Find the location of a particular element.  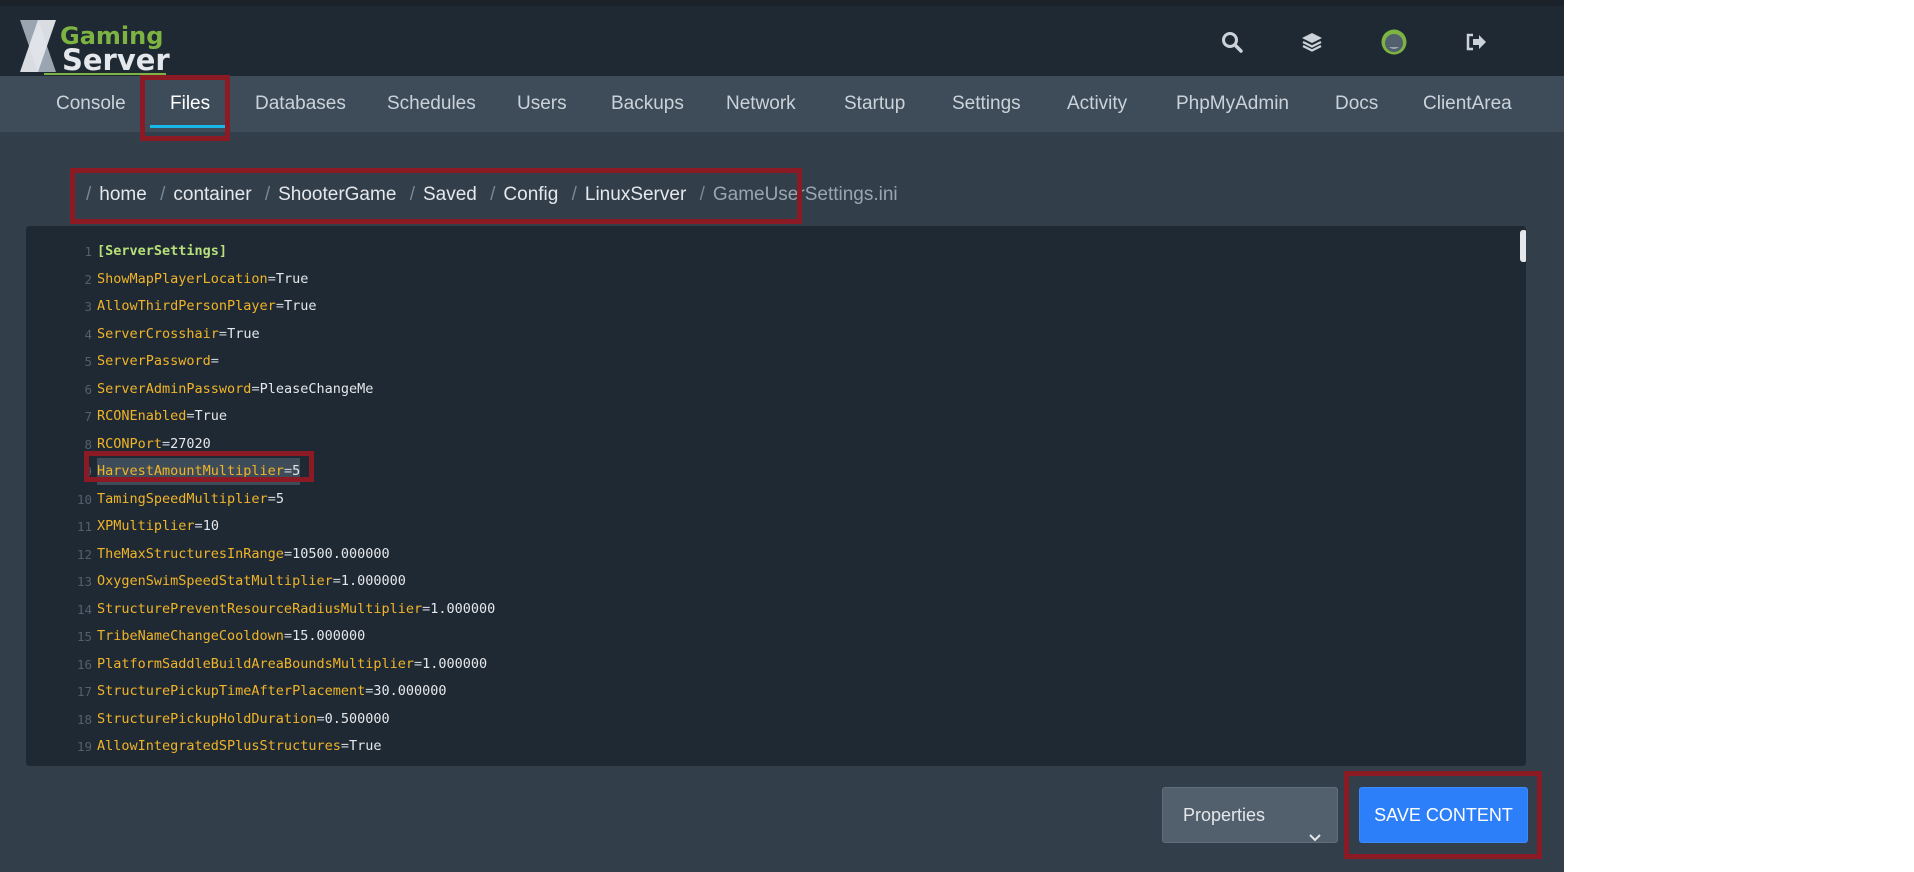

setting-key: TheMaxStructuresInRange is located at coordinates (190, 553).